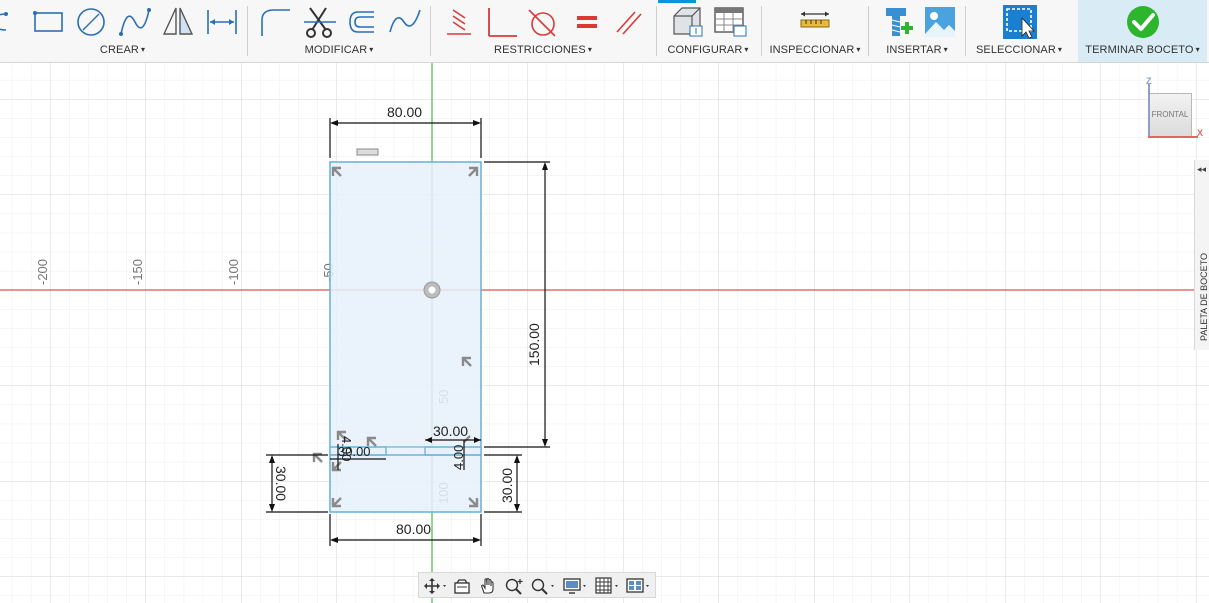 The width and height of the screenshot is (1209, 603). What do you see at coordinates (940, 22) in the screenshot?
I see `insert-canvas-image-icon` at bounding box center [940, 22].